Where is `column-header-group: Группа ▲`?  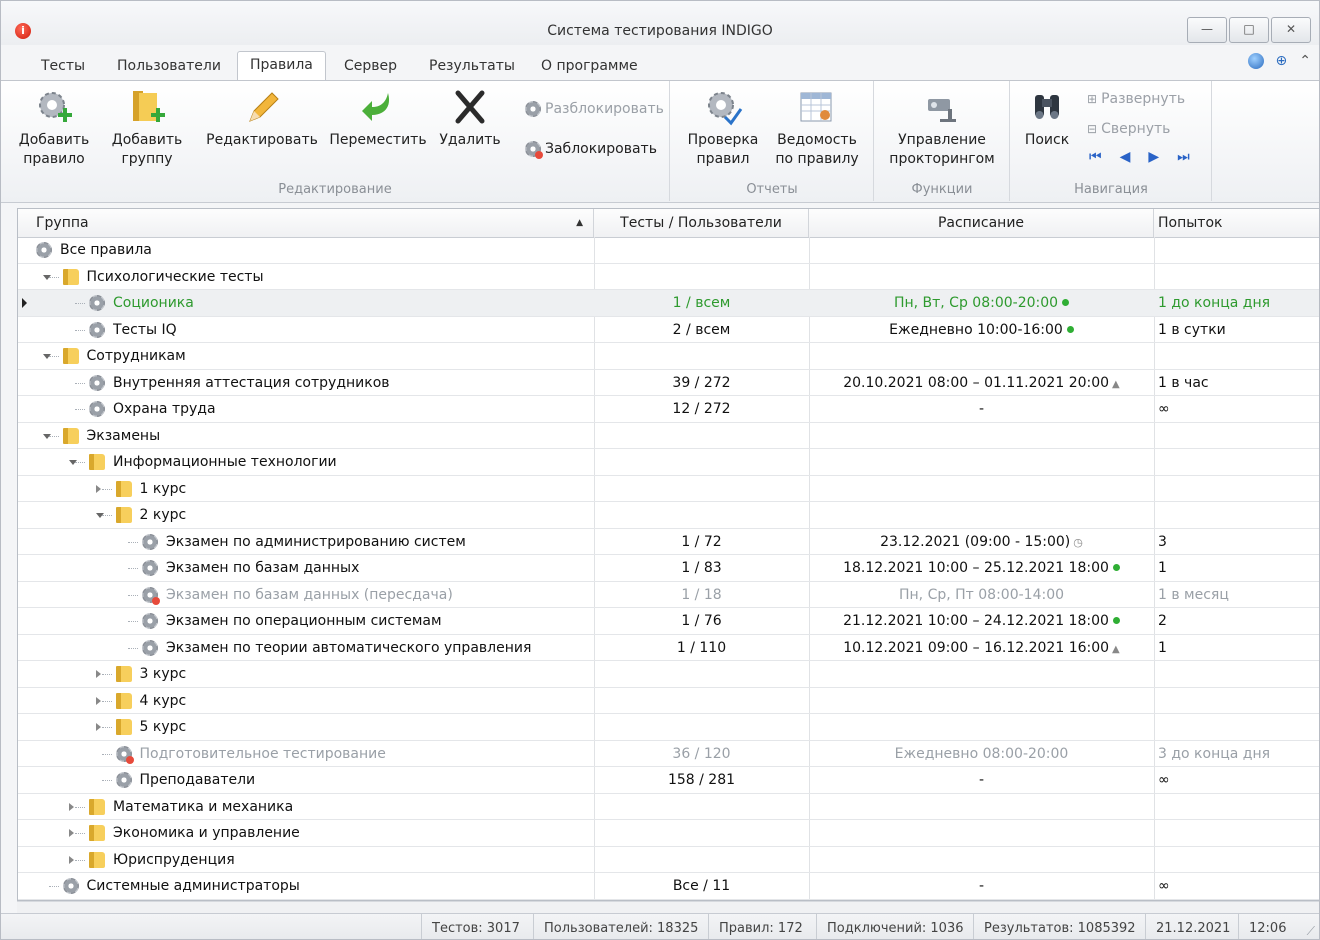 column-header-group: Группа ▲ is located at coordinates (306, 223).